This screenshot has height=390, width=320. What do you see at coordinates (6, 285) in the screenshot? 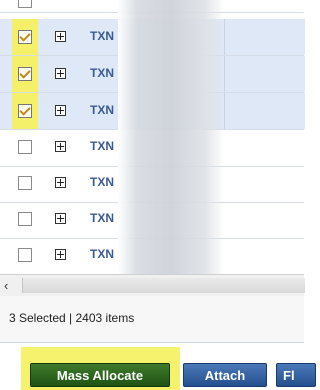
I see `scroll-left-icon: ‹` at bounding box center [6, 285].